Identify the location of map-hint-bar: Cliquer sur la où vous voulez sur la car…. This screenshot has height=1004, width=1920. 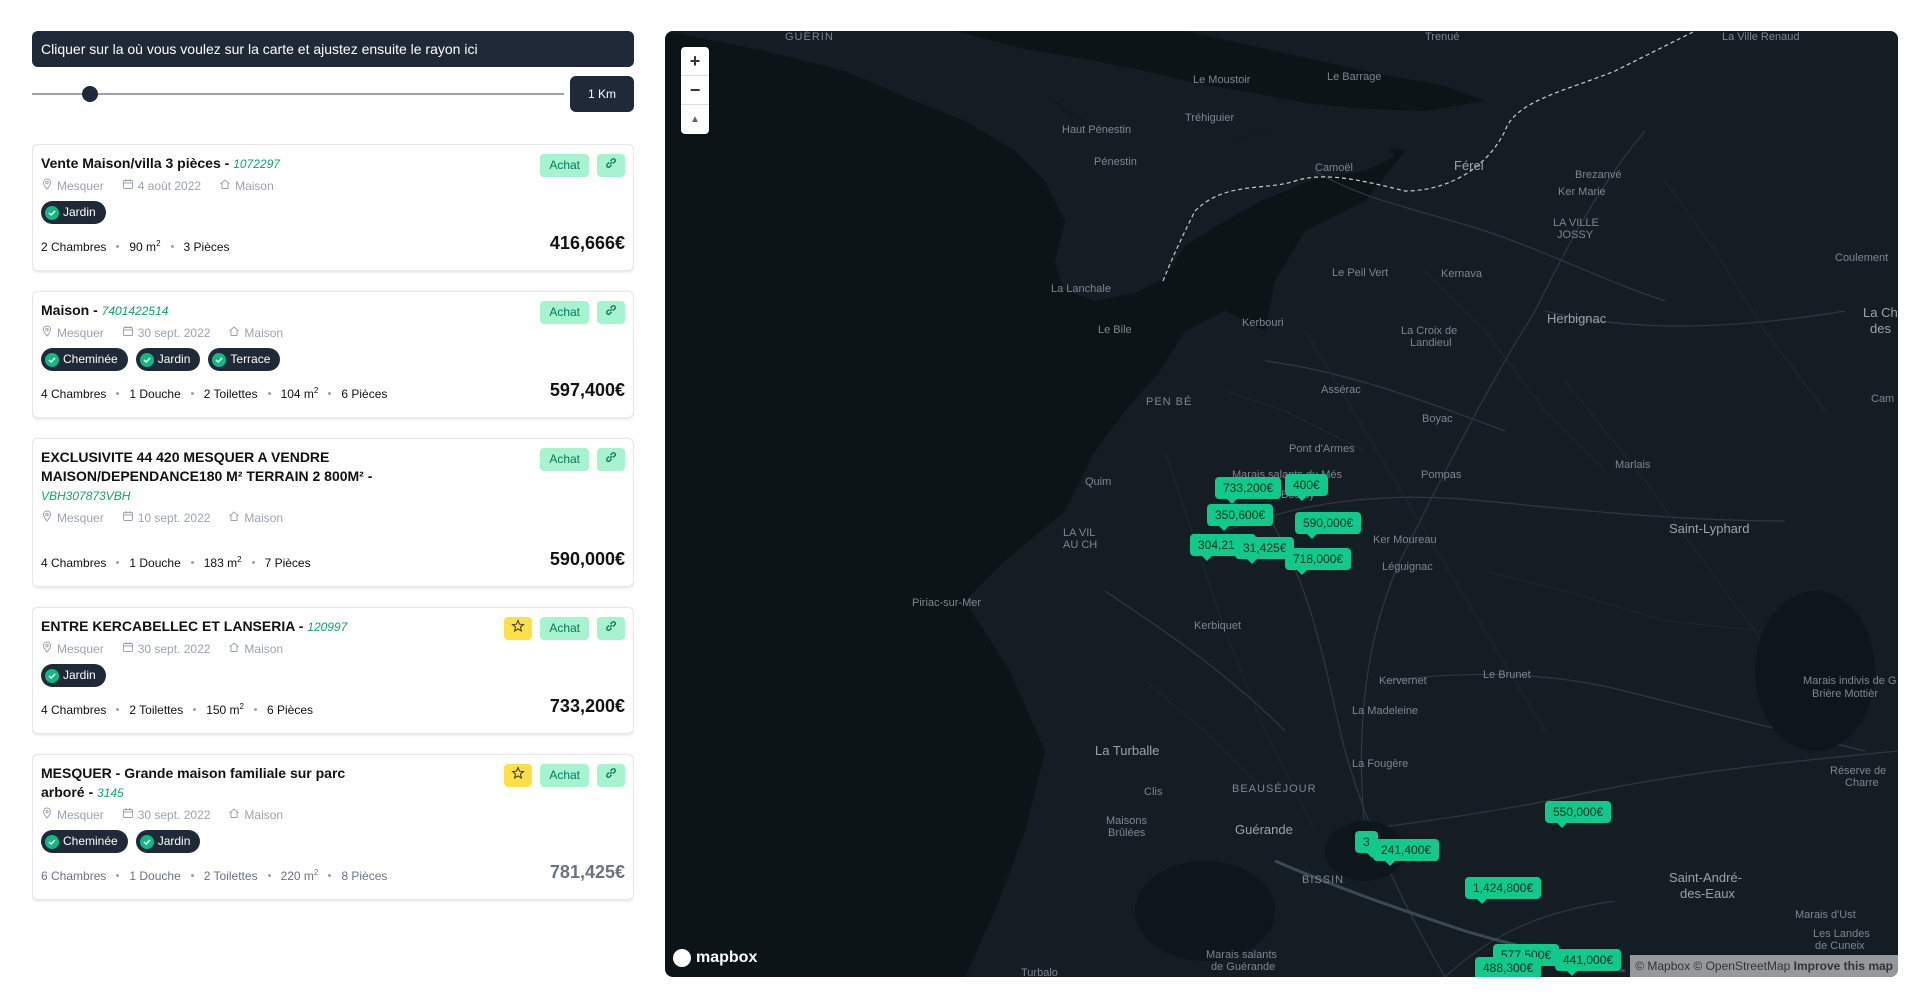
(333, 49).